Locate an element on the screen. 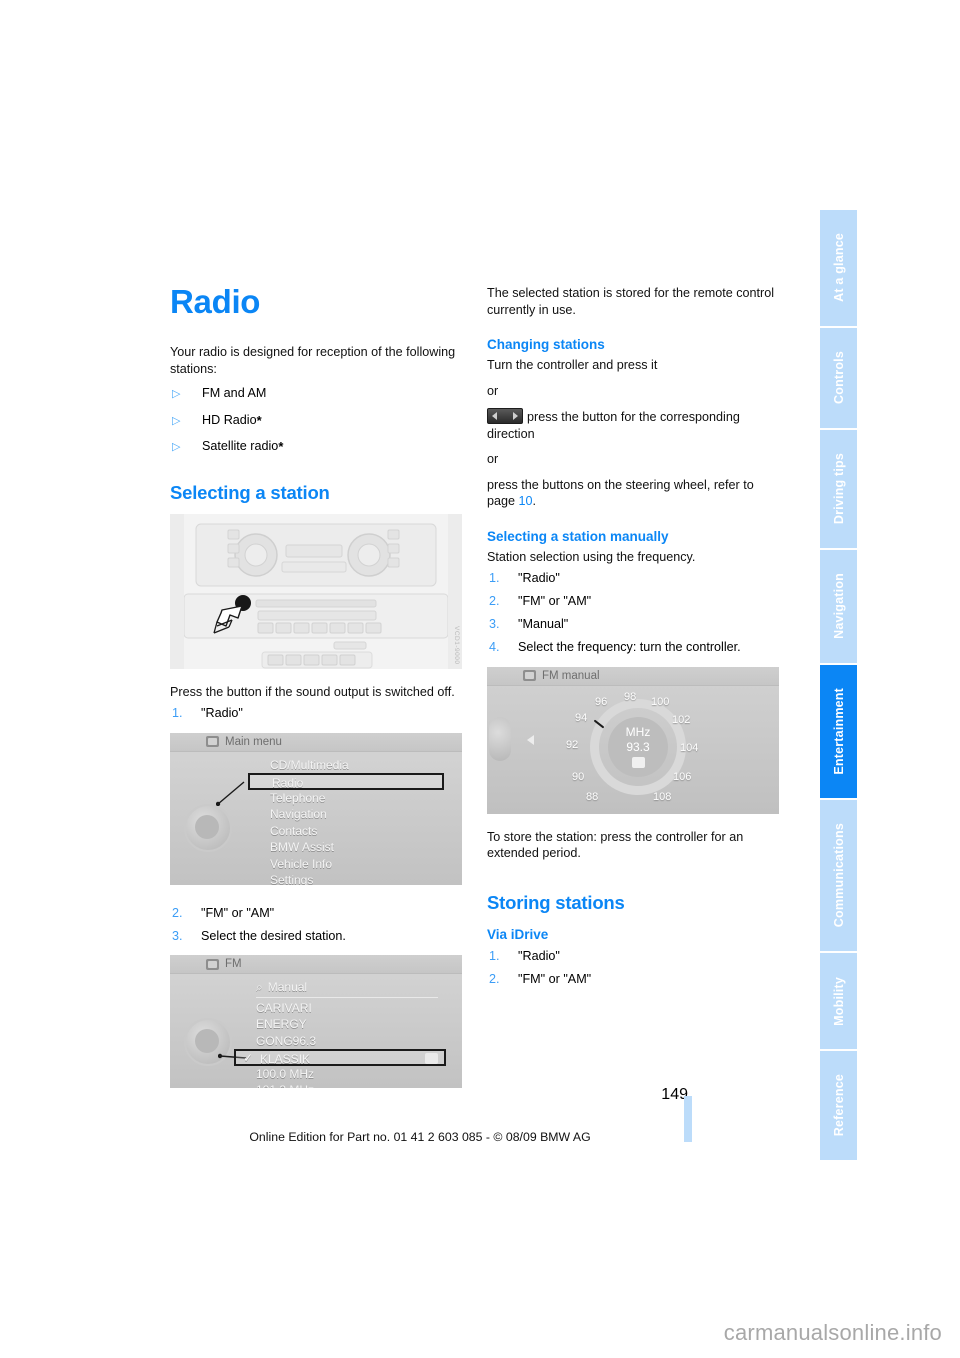 This screenshot has height=1358, width=960. step-number: 4. is located at coordinates (494, 647).